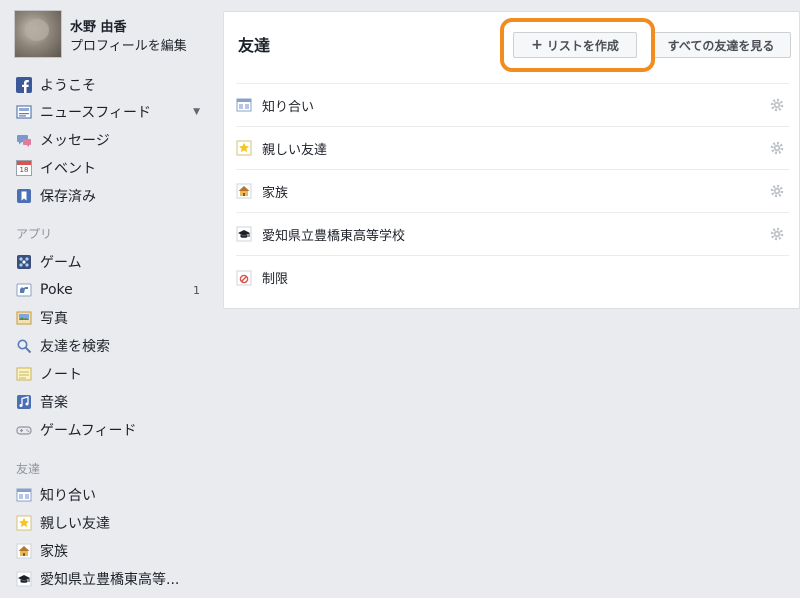 The width and height of the screenshot is (800, 598). What do you see at coordinates (61, 375) in the screenshot?
I see `sidebar-item-label: ノート` at bounding box center [61, 375].